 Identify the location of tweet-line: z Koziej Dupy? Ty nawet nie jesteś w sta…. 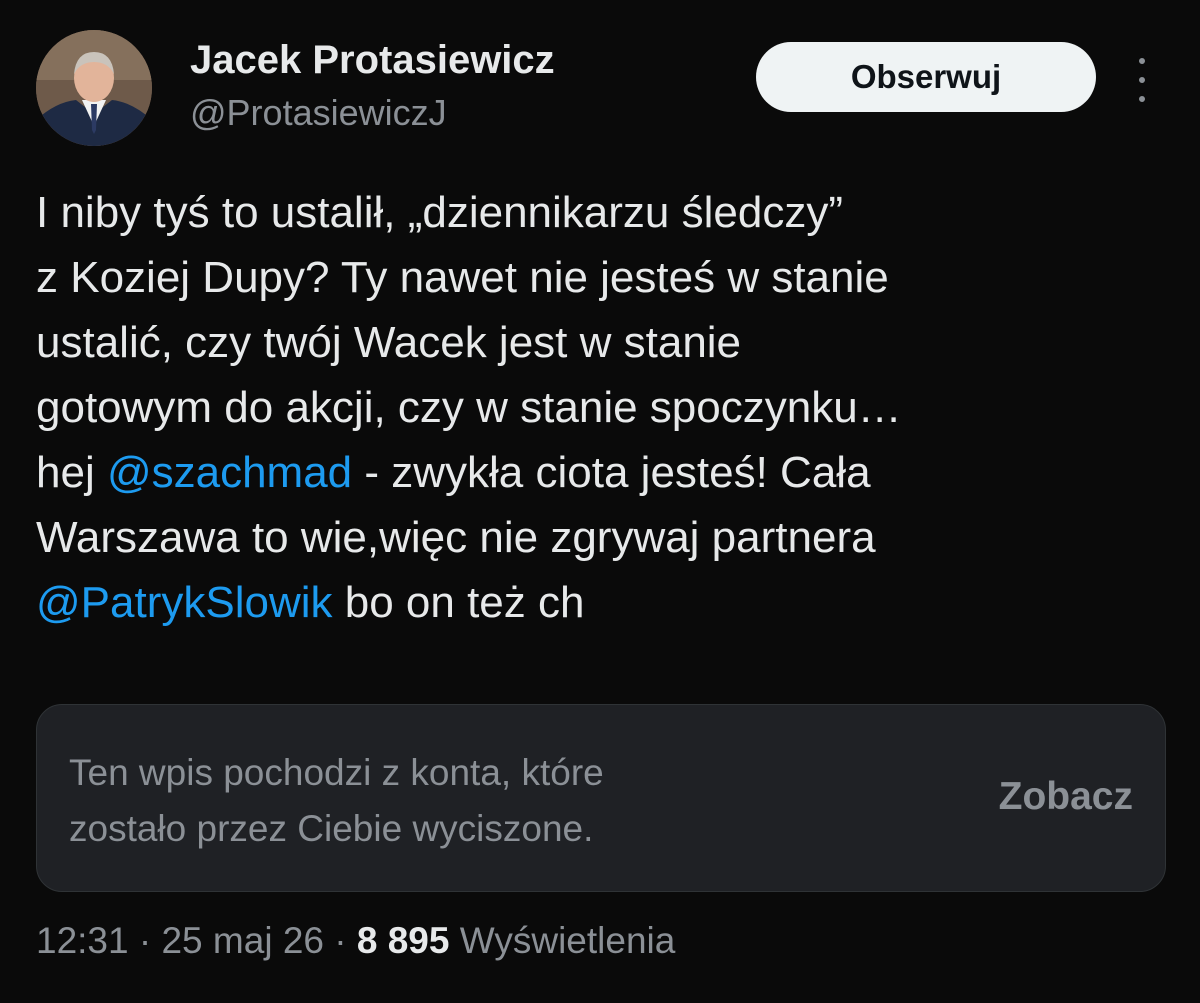
(606, 277).